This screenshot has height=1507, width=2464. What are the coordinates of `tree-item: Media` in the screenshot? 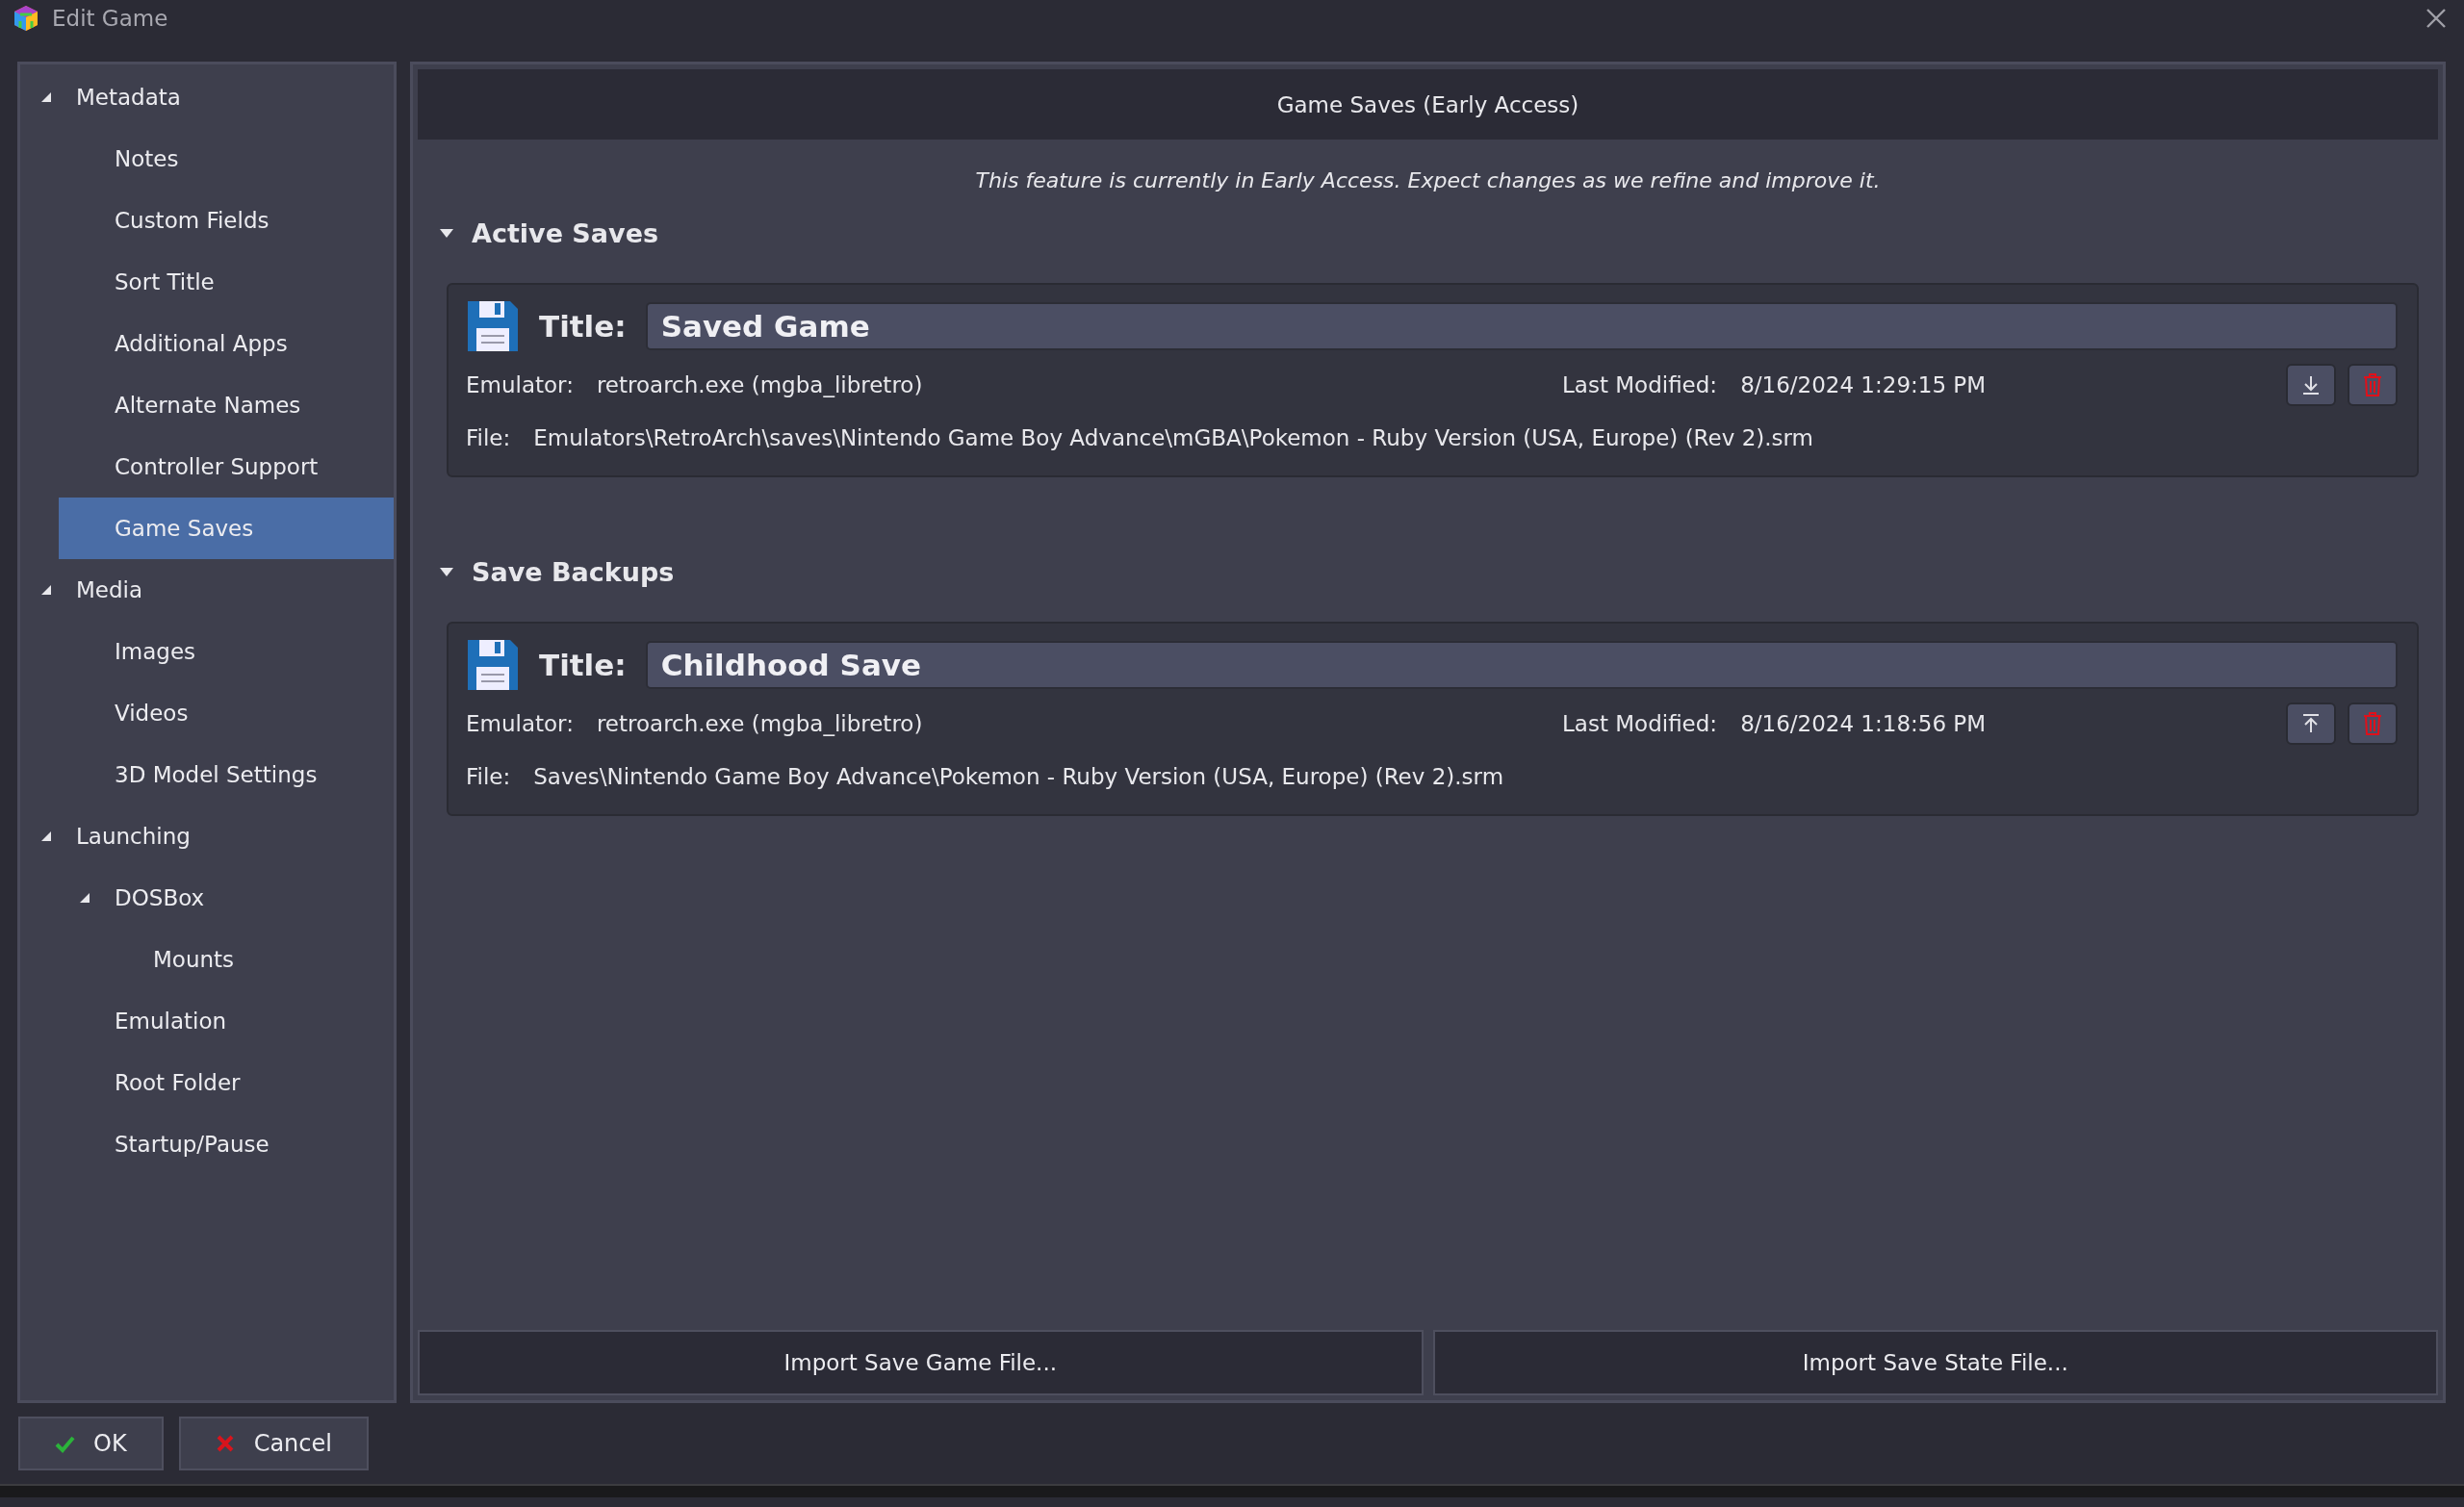 It's located at (207, 590).